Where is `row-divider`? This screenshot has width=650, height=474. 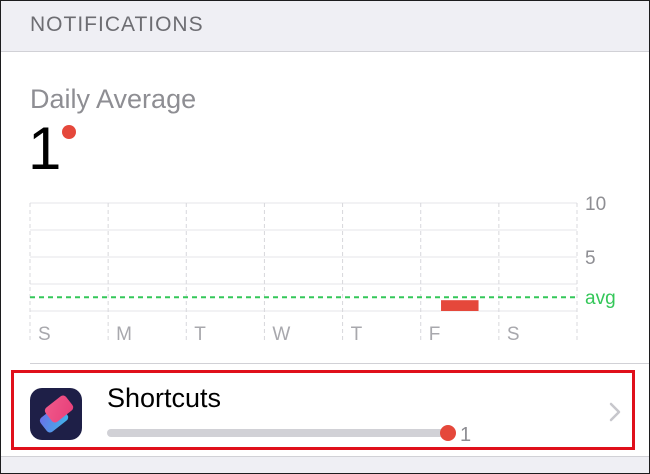 row-divider is located at coordinates (339, 363).